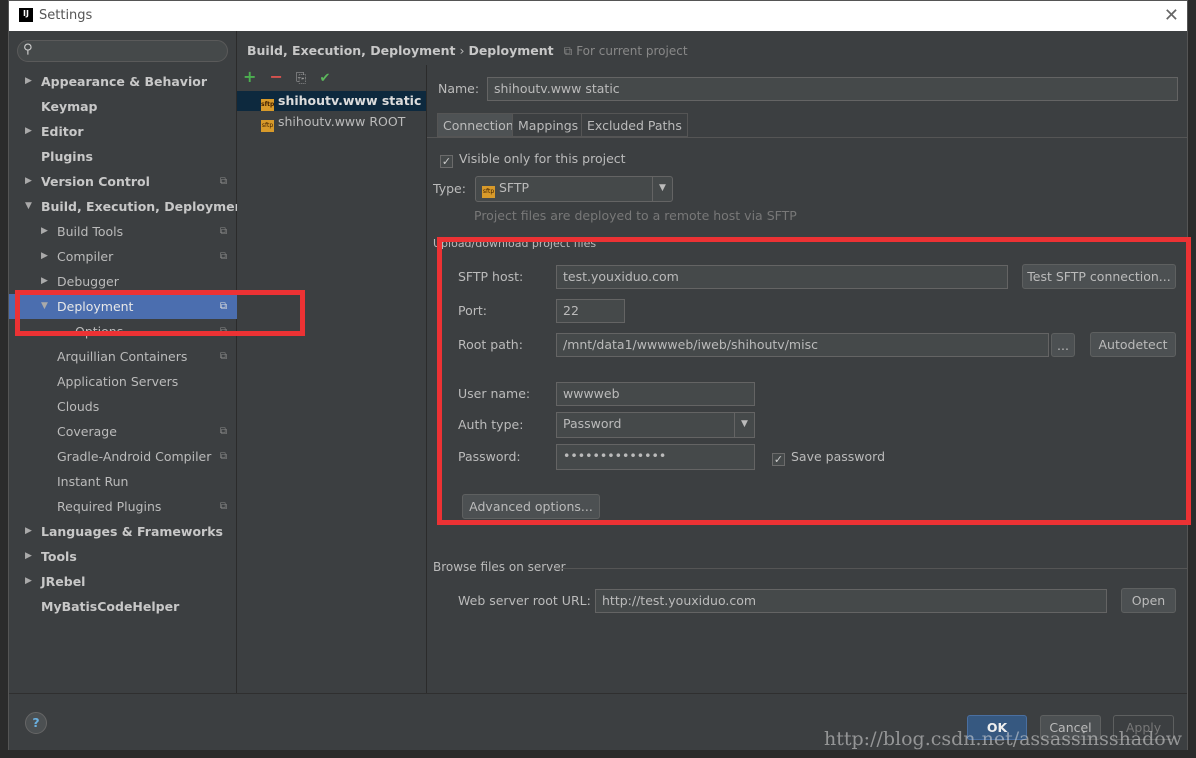 The height and width of the screenshot is (758, 1196). Describe the element at coordinates (122, 51) in the screenshot. I see `search-input: ⚲` at that location.